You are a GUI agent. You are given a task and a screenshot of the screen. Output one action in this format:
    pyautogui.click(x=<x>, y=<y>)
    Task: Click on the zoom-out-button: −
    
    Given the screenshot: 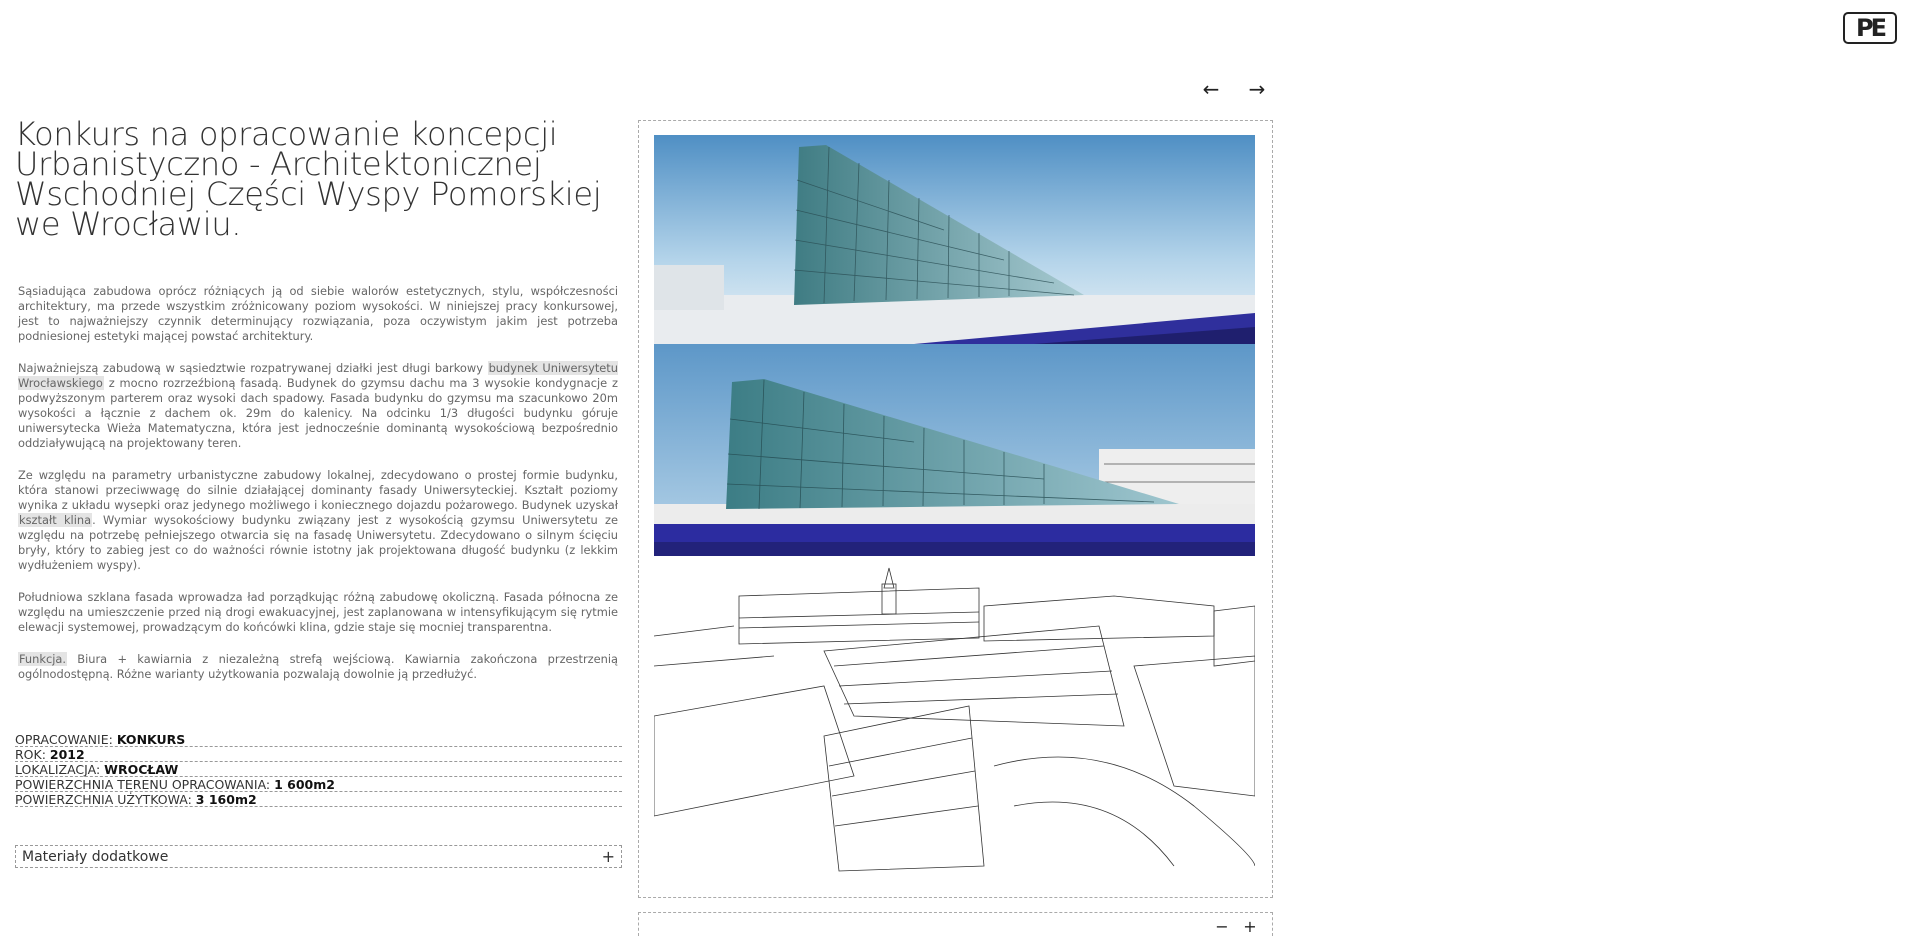 What is the action you would take?
    pyautogui.click(x=1222, y=926)
    